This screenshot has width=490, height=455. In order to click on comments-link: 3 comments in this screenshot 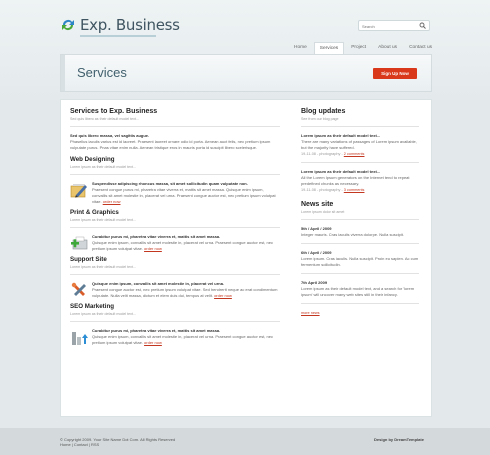, I will do `click(354, 190)`.